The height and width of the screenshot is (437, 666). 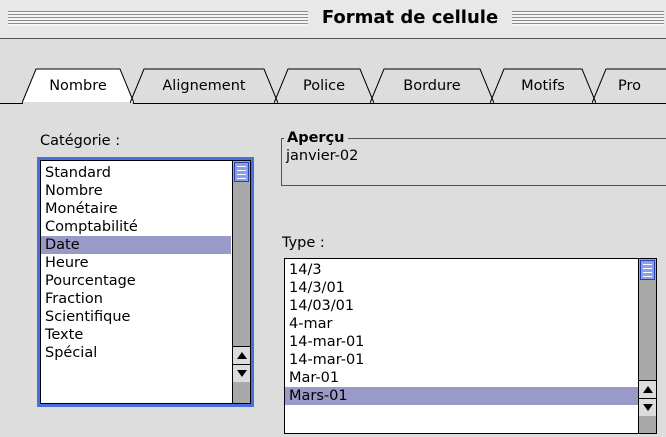 What do you see at coordinates (67, 263) in the screenshot?
I see `category-item: Heure` at bounding box center [67, 263].